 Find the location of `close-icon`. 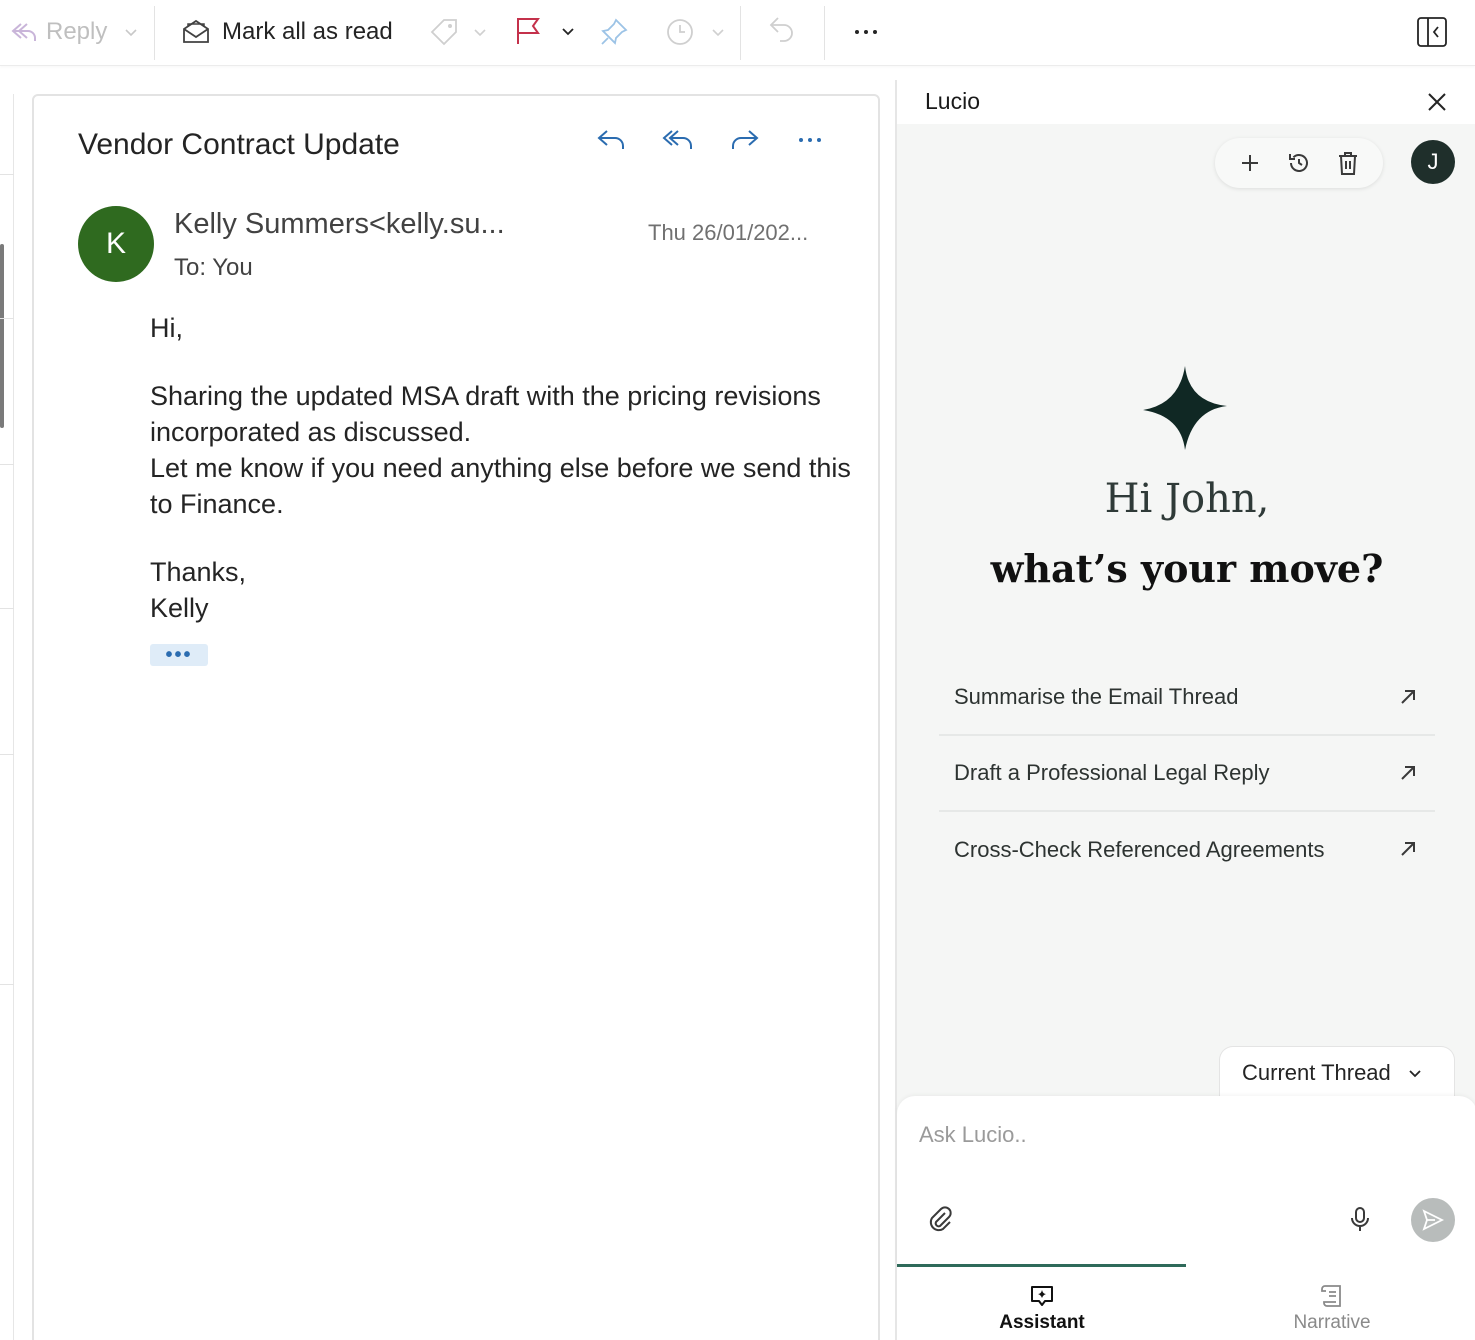

close-icon is located at coordinates (1437, 102).